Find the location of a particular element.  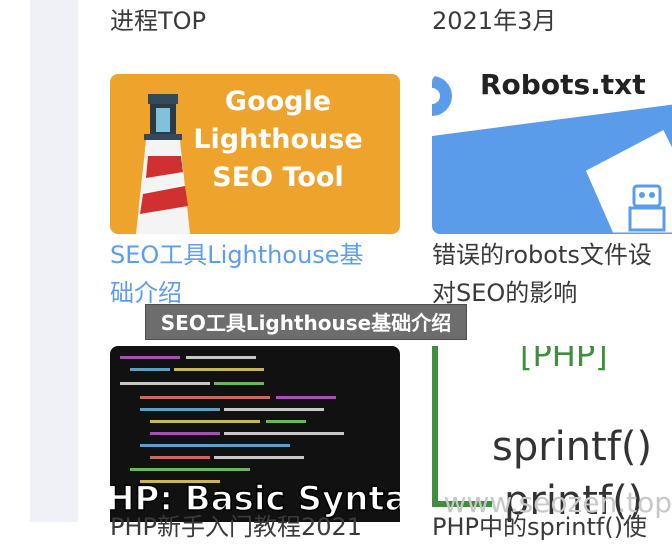

card-thumbnail-robots: Robots.txt is located at coordinates (552, 154).